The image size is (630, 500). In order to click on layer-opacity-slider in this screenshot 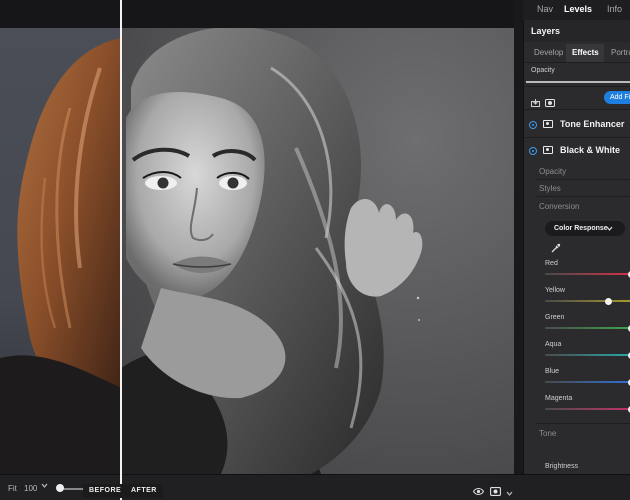, I will do `click(578, 82)`.